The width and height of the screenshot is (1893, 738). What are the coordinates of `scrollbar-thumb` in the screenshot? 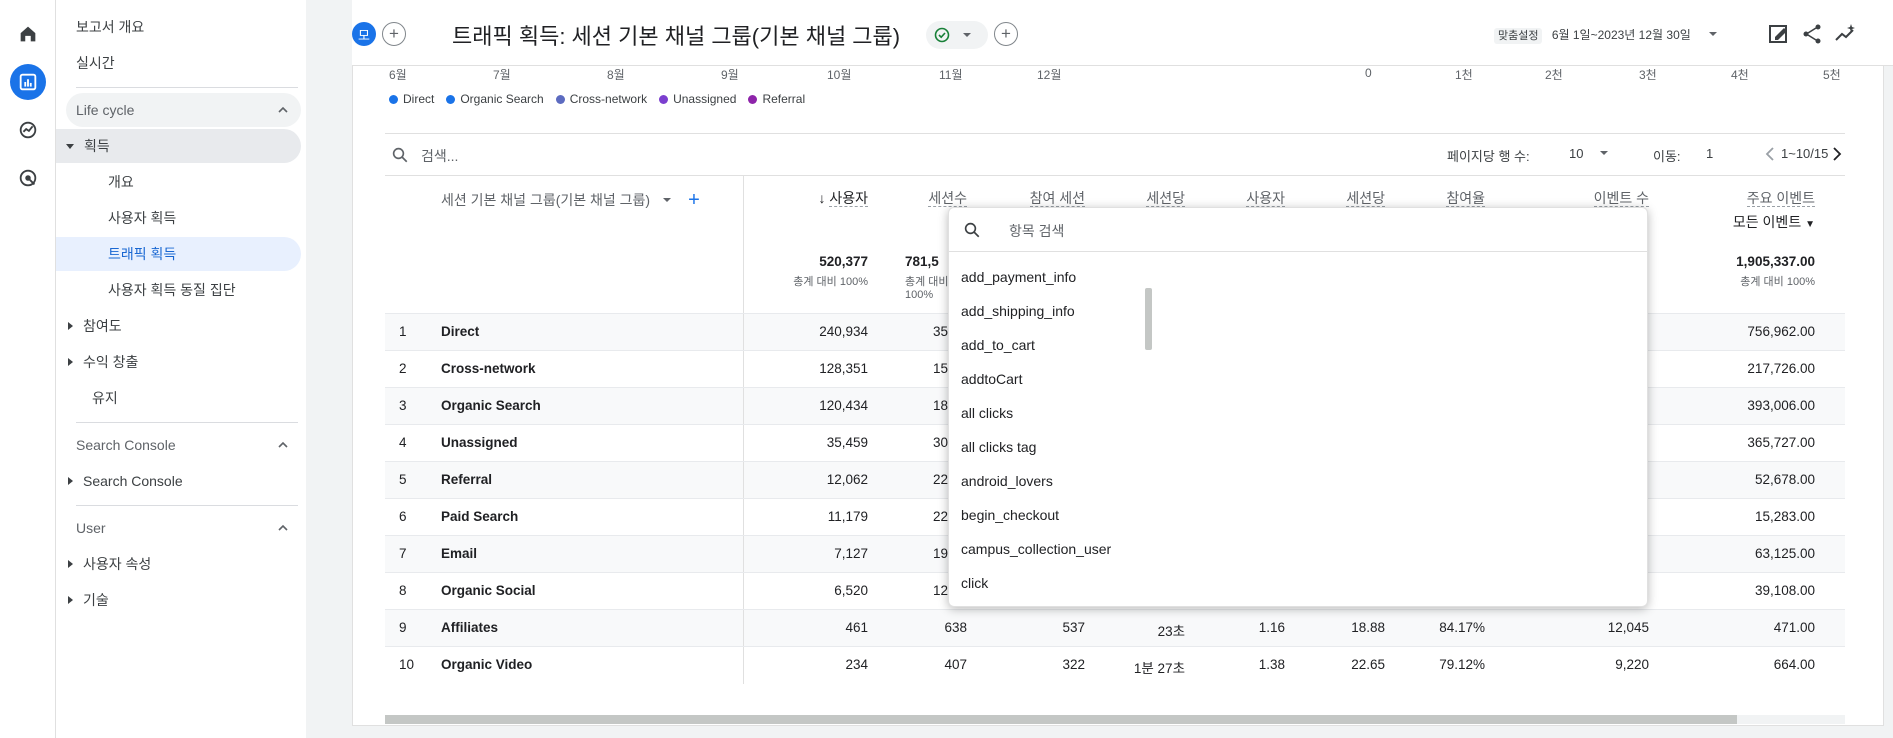 It's located at (1061, 719).